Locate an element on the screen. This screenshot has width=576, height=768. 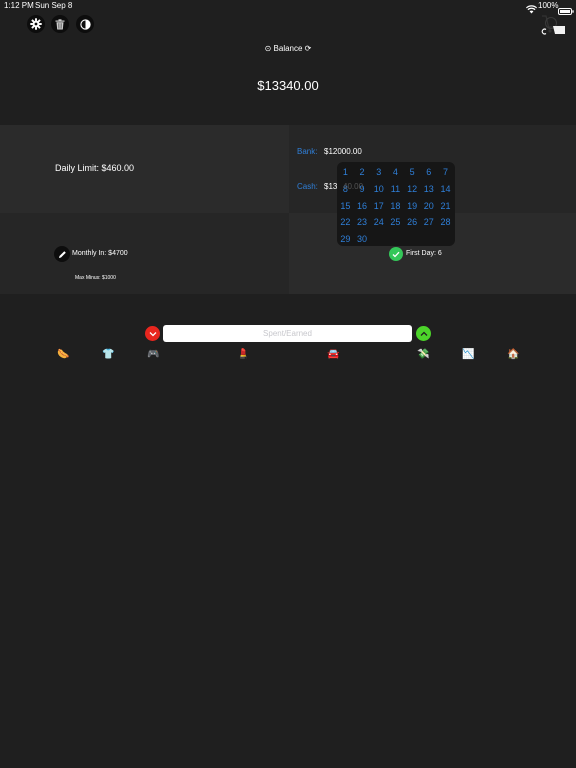
house-category-button: 🏠 is located at coordinates (513, 354).